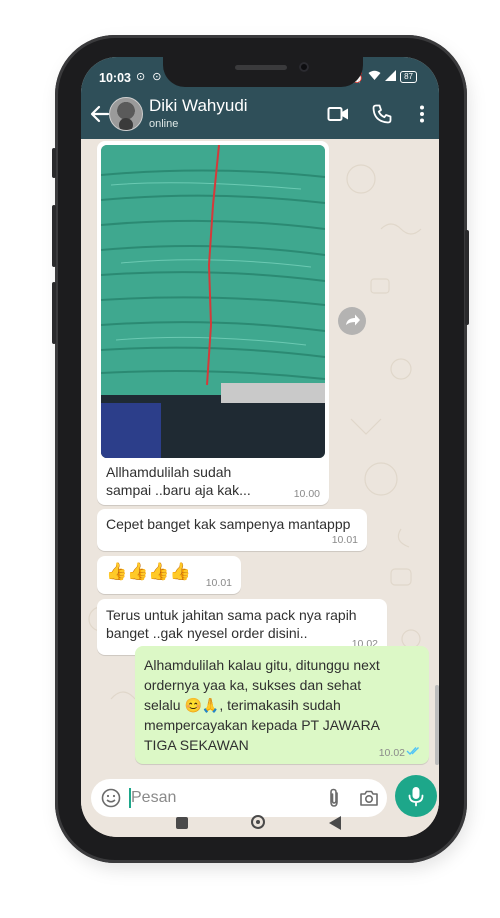 This screenshot has height=918, width=500. I want to click on message-input-placeholder: Pesan, so click(153, 798).